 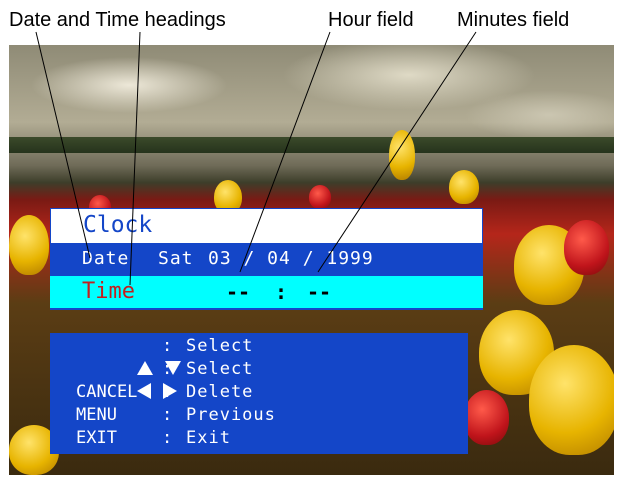 I want to click on leader-line-hour, so click(x=285, y=152).